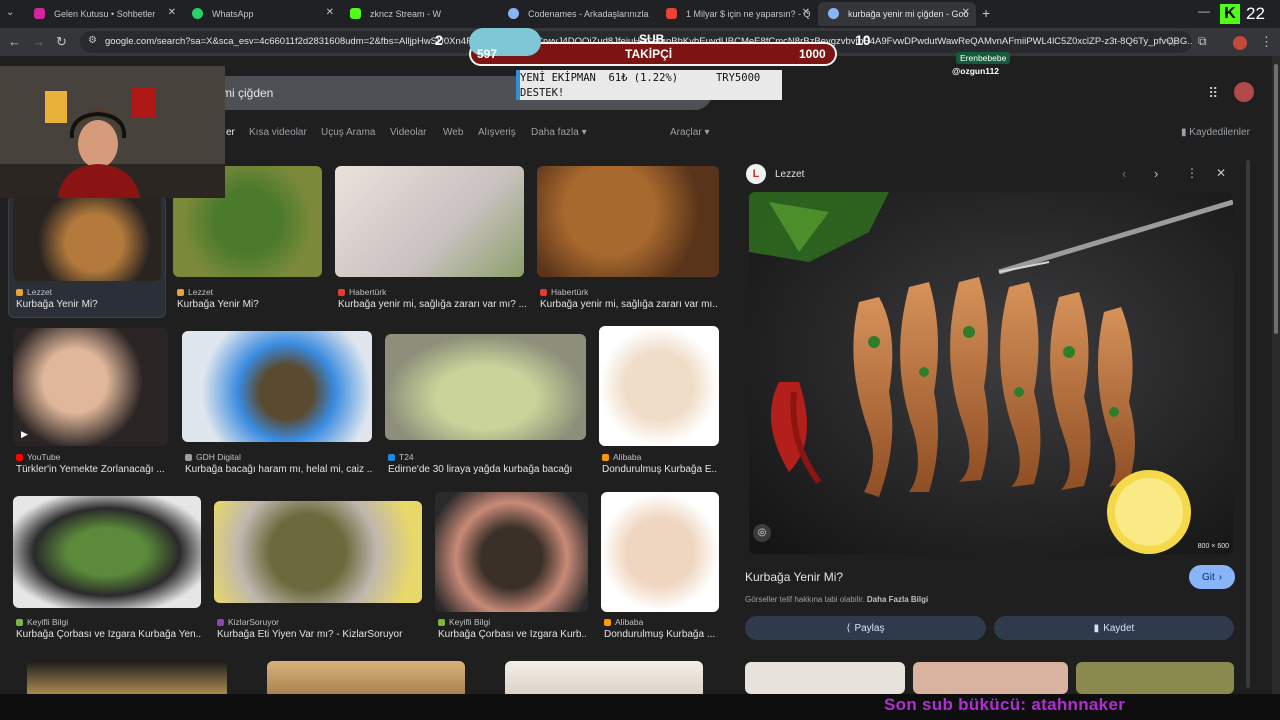 The image size is (1280, 720). What do you see at coordinates (1114, 628) in the screenshot?
I see `save-button: ▮ Kaydet` at bounding box center [1114, 628].